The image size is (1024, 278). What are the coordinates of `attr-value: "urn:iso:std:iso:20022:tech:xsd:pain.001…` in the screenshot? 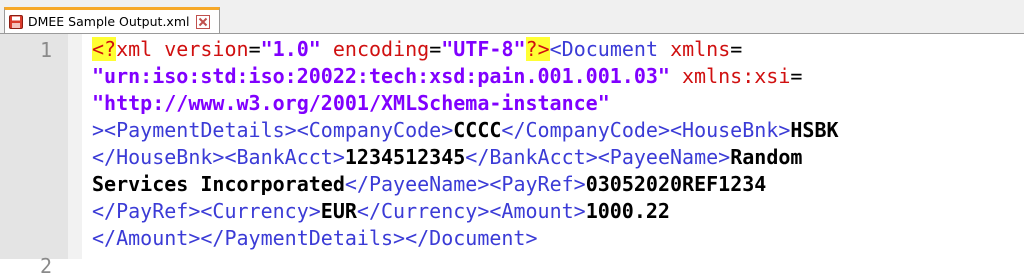 It's located at (381, 76).